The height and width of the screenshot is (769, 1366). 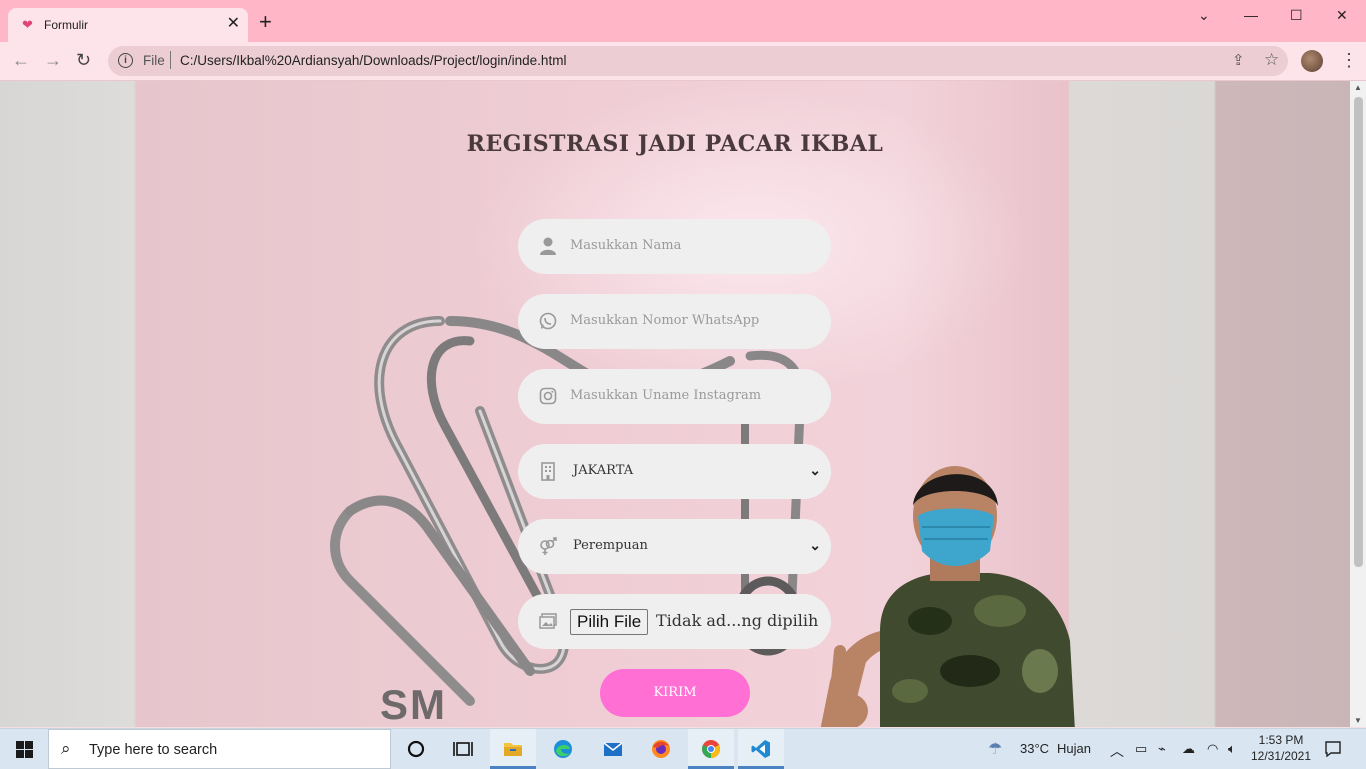 I want to click on maximize-button: ☐, so click(x=1296, y=15).